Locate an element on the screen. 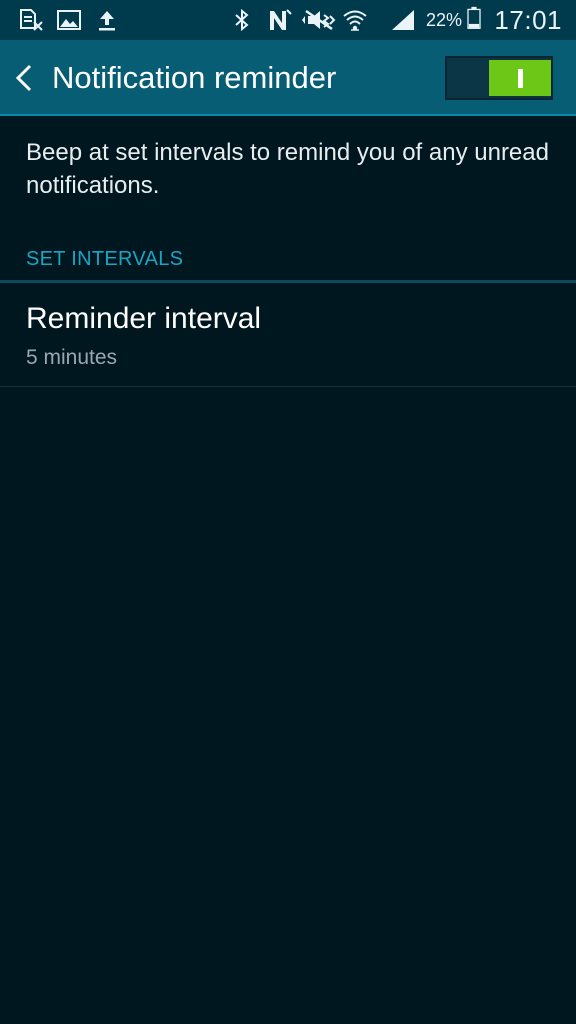 This screenshot has height=1024, width=576. switch-track is located at coordinates (468, 78).